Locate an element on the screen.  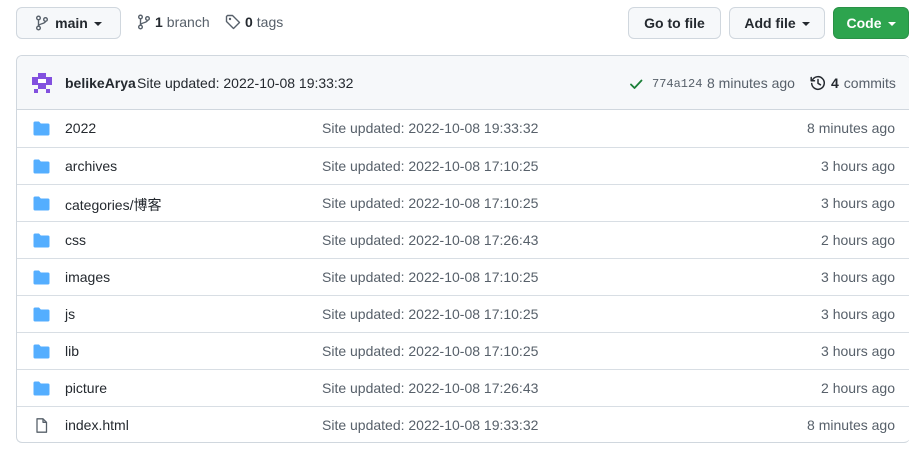
tag-icon is located at coordinates (233, 22).